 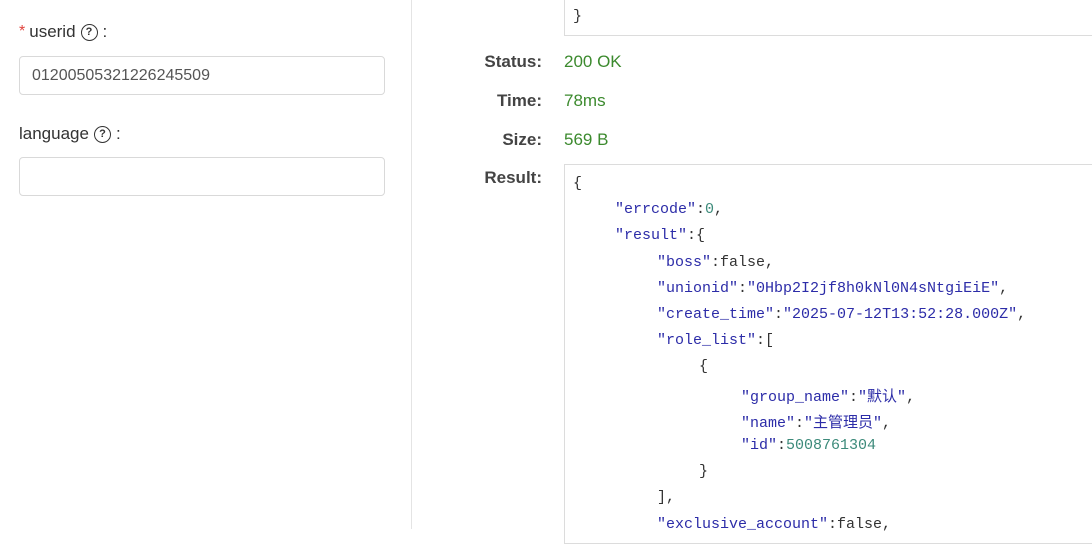 I want to click on json-token-punc: :[, so click(x=765, y=341).